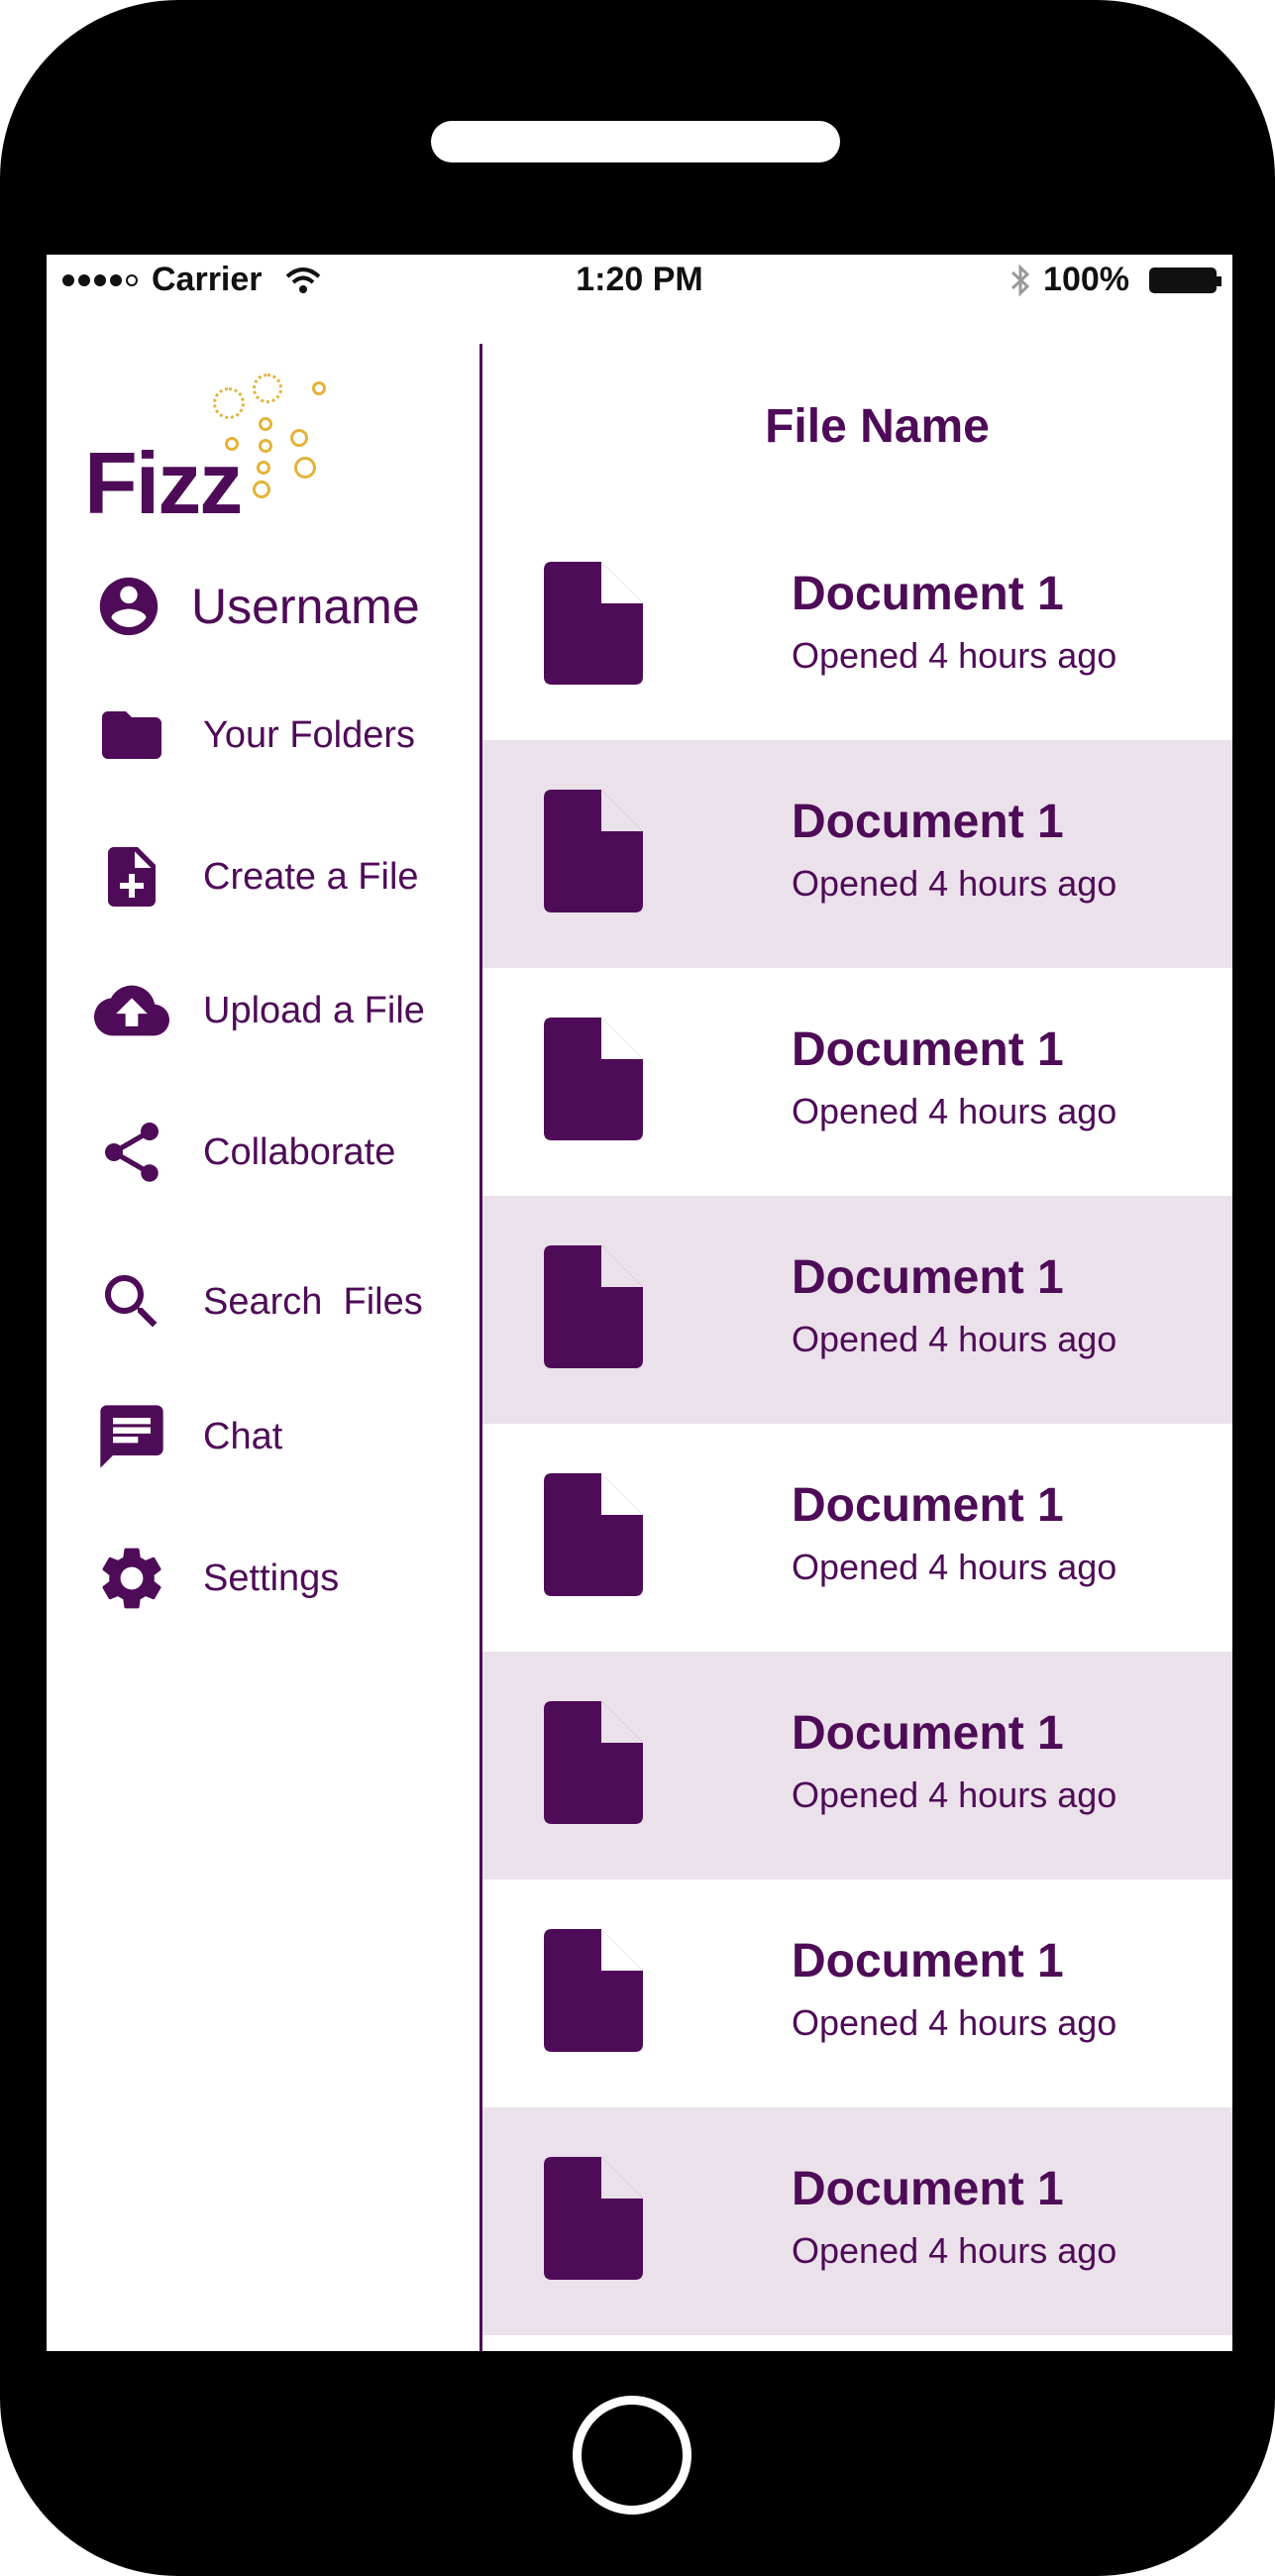 Image resolution: width=1275 pixels, height=2576 pixels. What do you see at coordinates (164, 483) in the screenshot?
I see `logo-text: Fizz` at bounding box center [164, 483].